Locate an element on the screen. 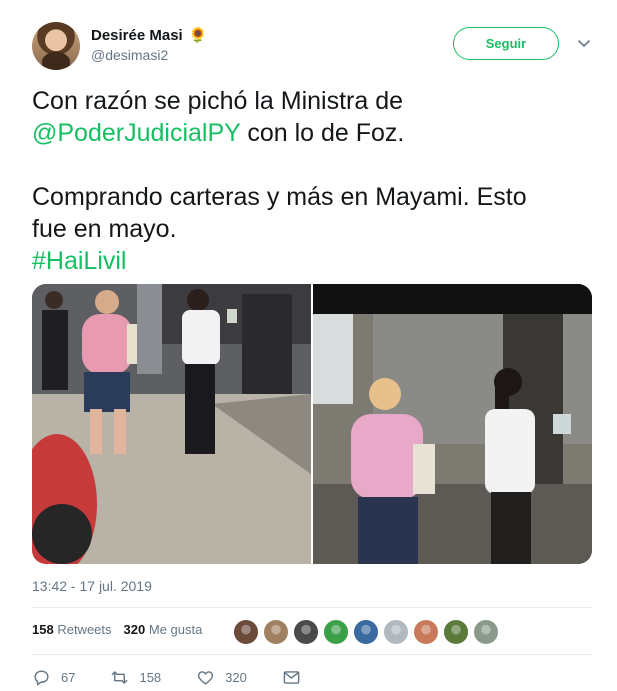 This screenshot has width=617, height=691. likes-stat: 320 Me gusta is located at coordinates (163, 629).